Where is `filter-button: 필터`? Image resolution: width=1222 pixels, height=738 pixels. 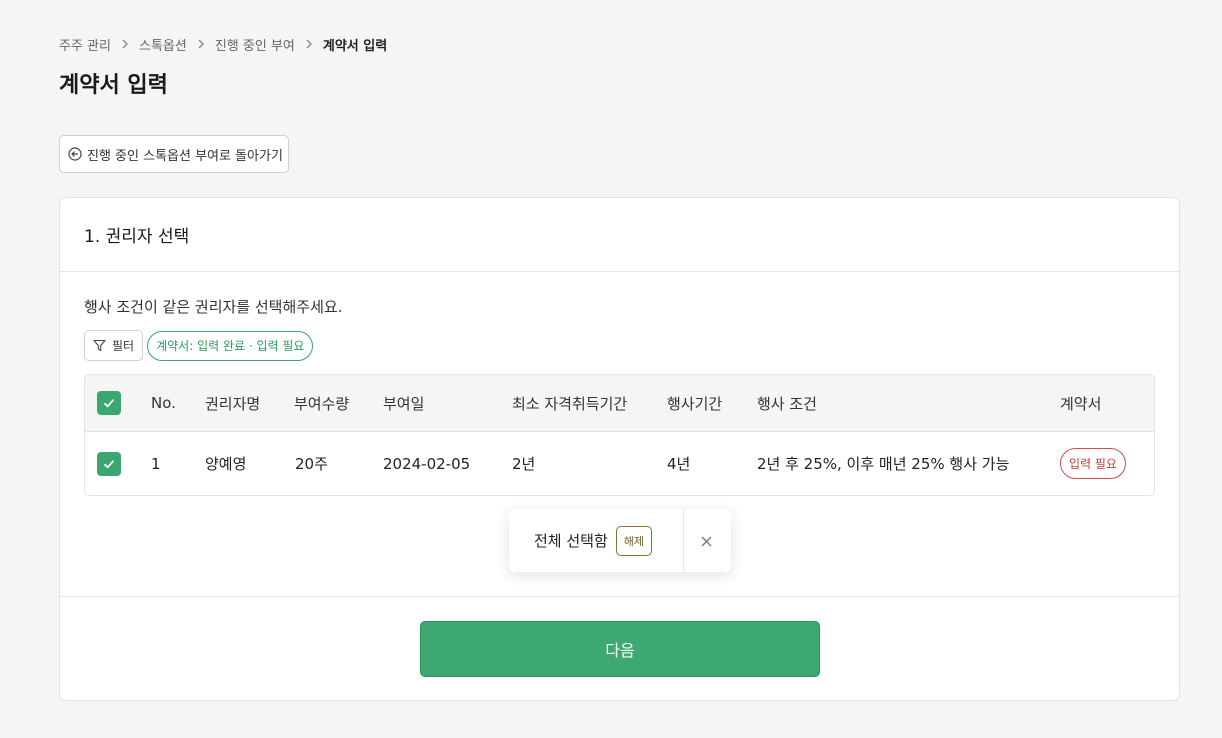
filter-button: 필터 is located at coordinates (114, 345).